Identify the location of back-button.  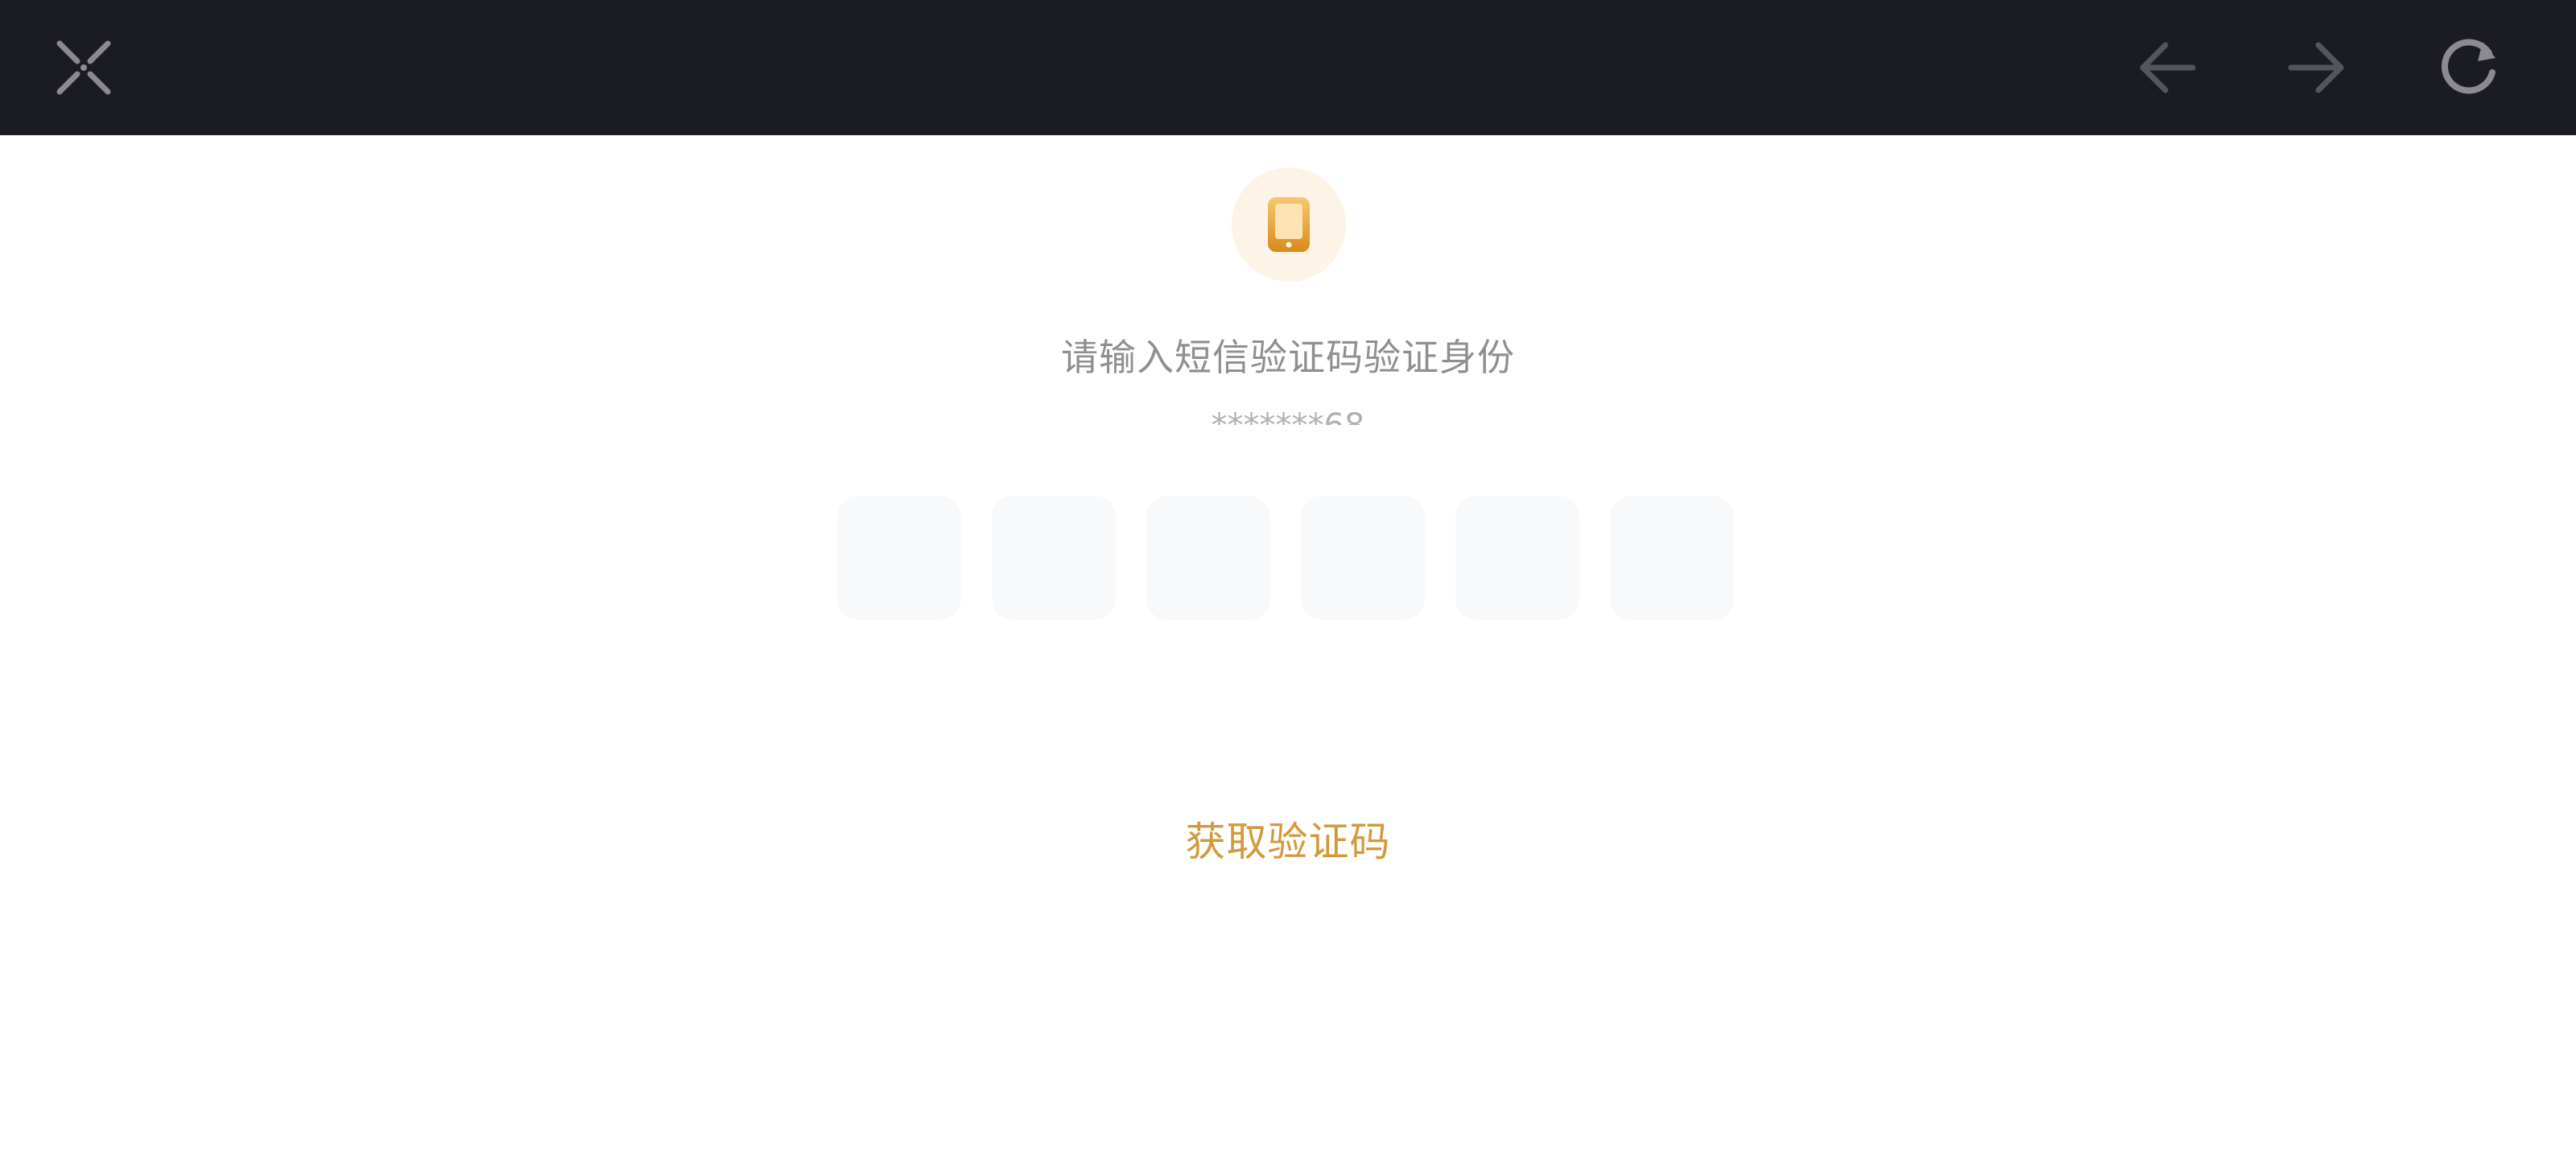
(2167, 67).